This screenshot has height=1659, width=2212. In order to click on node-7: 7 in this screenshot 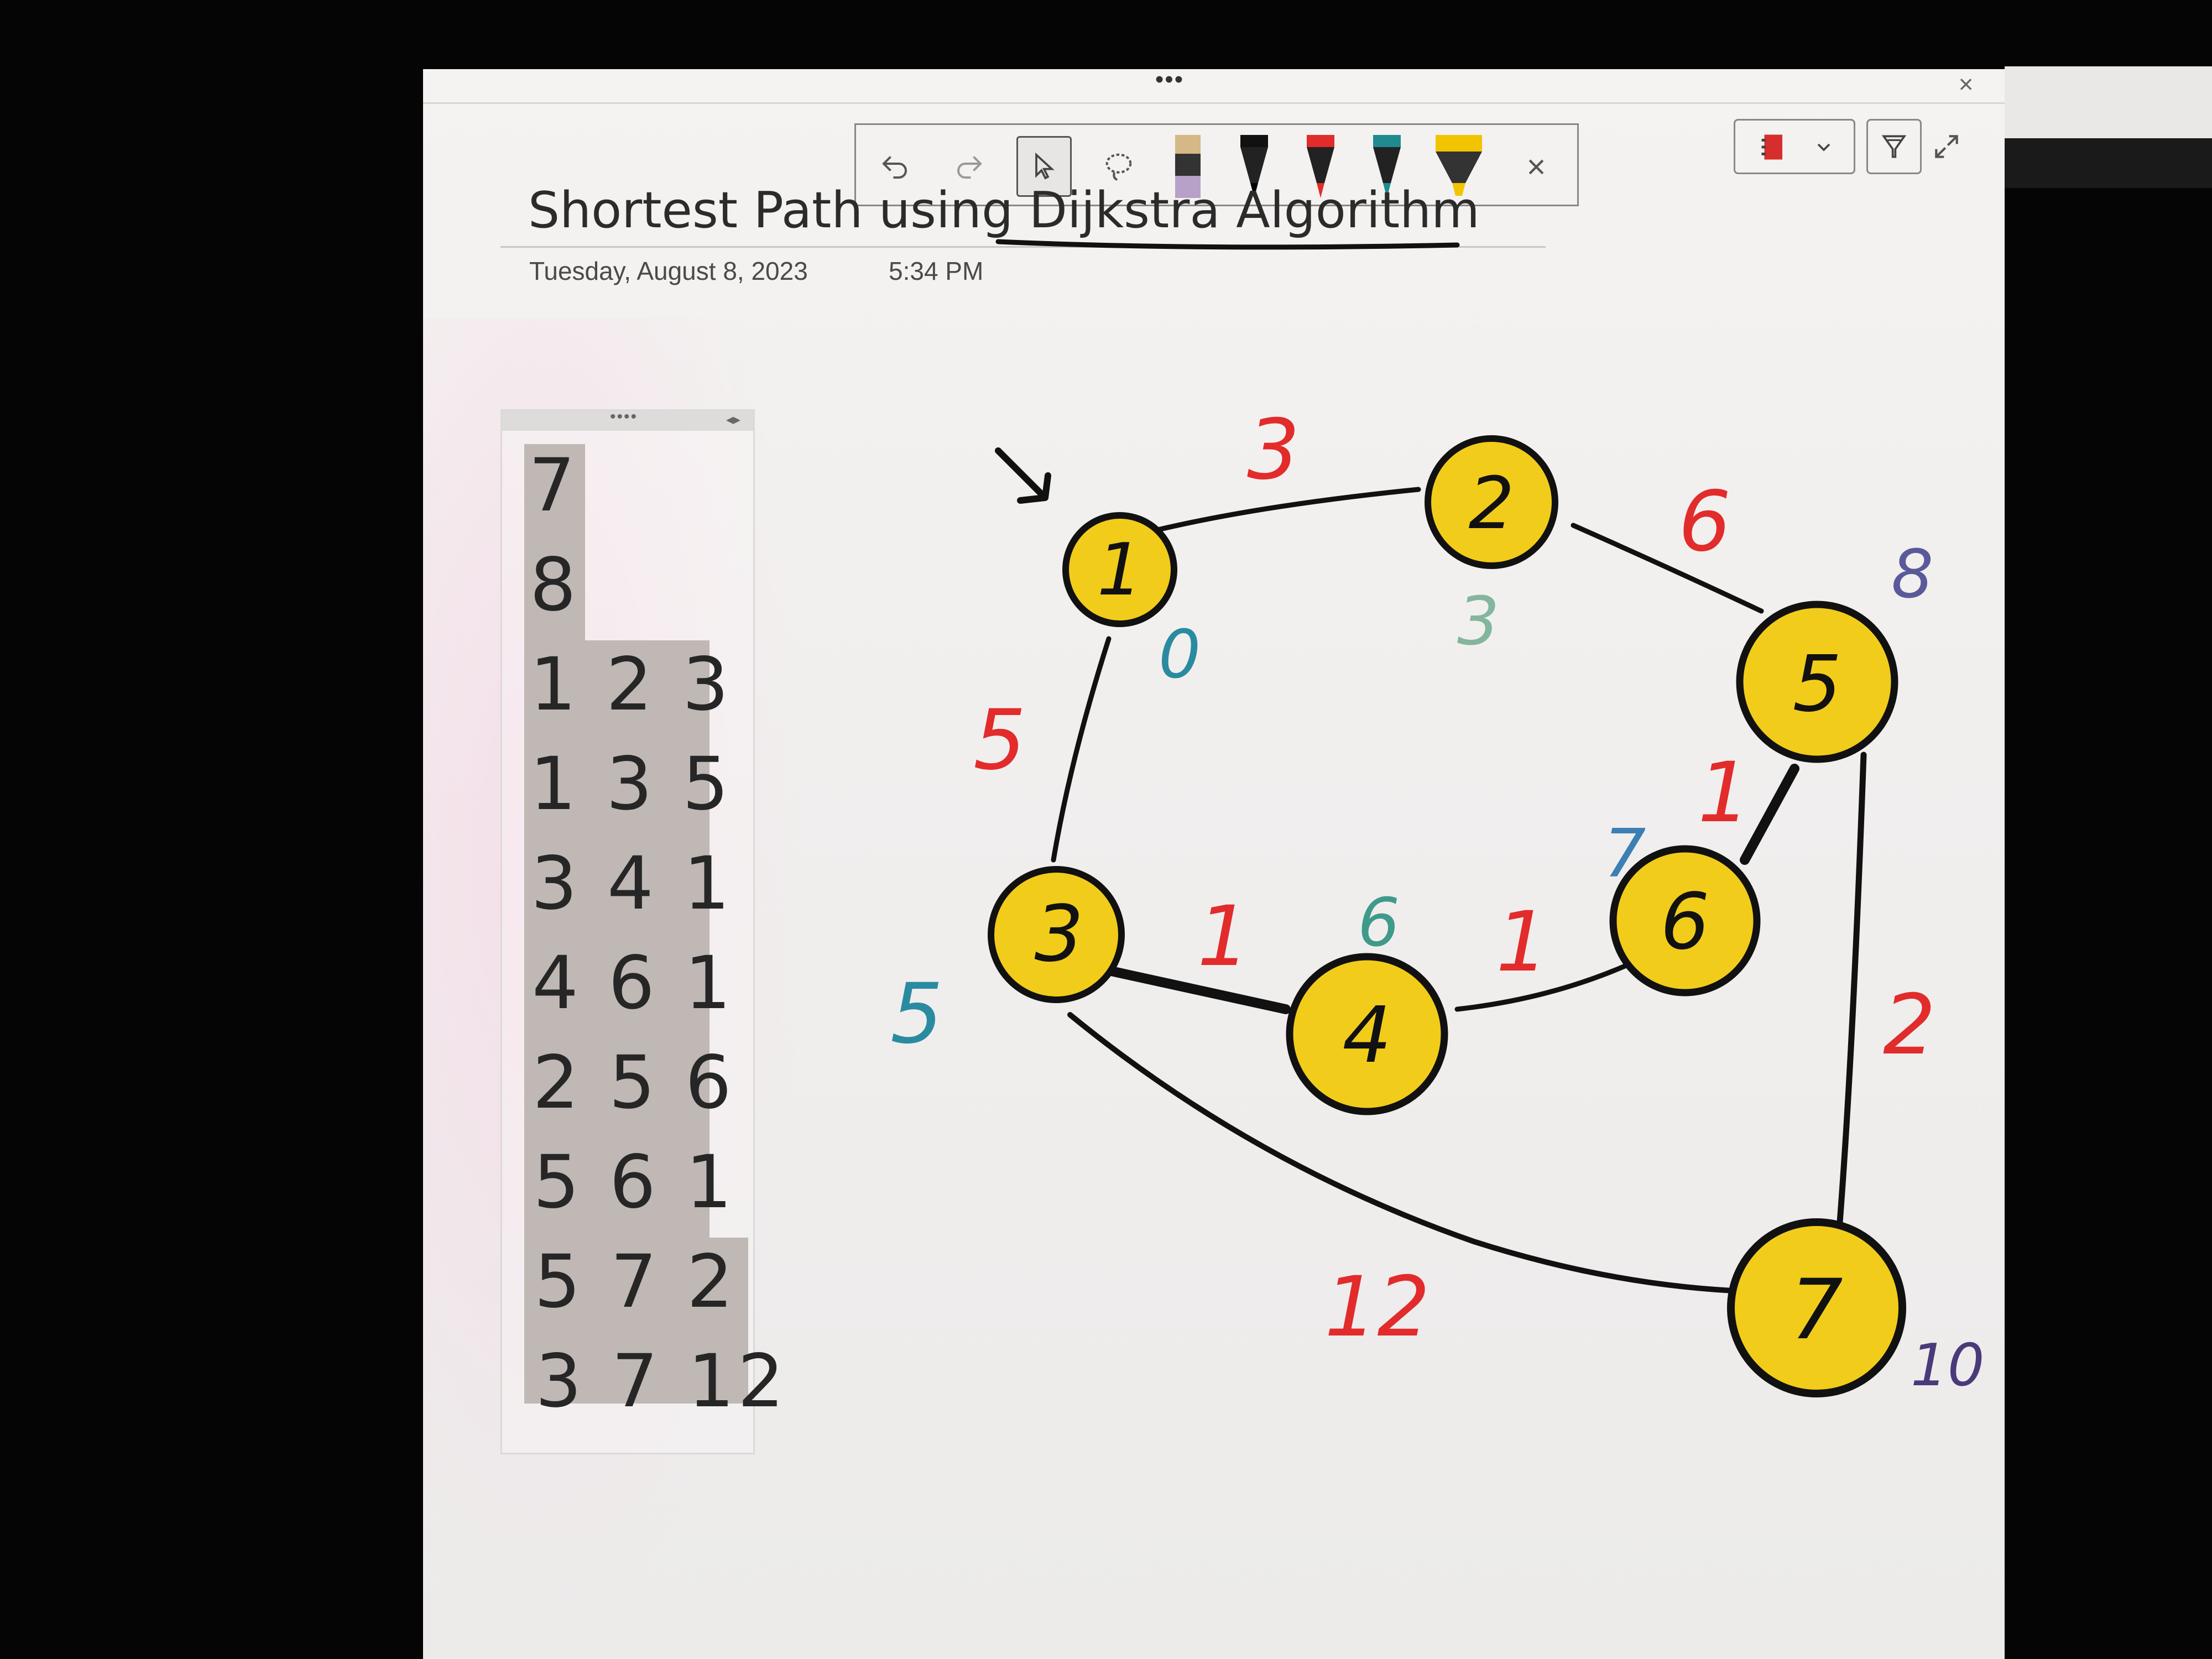, I will do `click(1816, 1308)`.